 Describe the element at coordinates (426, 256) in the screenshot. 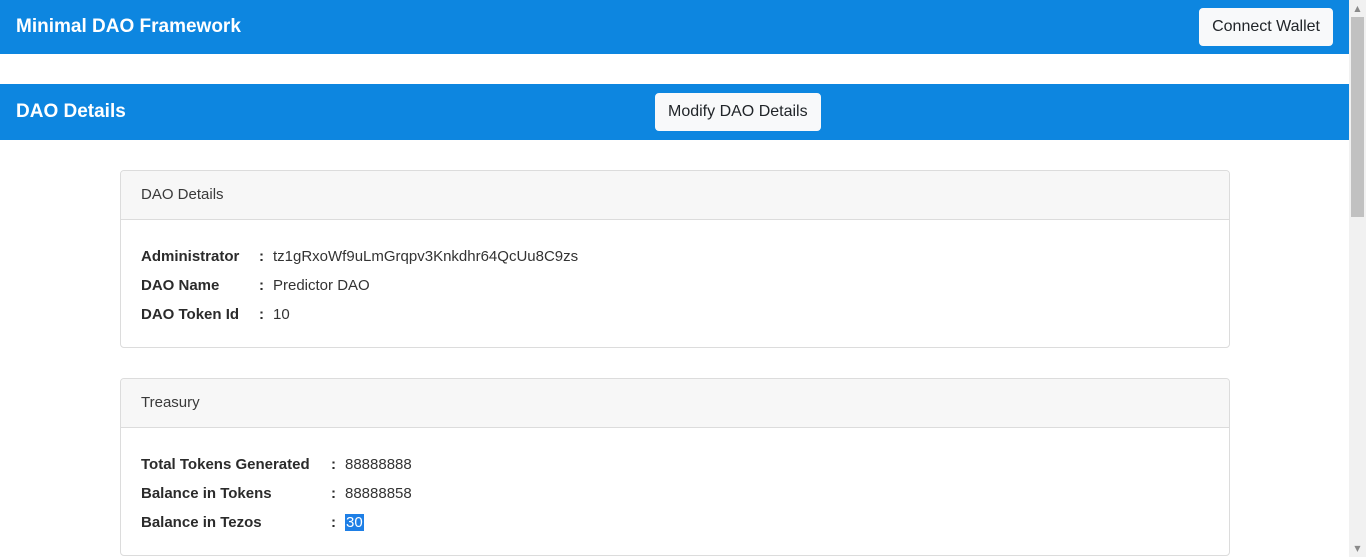

I see `administrator-value: tz1gRxoWf9uLmGrqpv3Knkdhr64QcUu8C9zs` at that location.